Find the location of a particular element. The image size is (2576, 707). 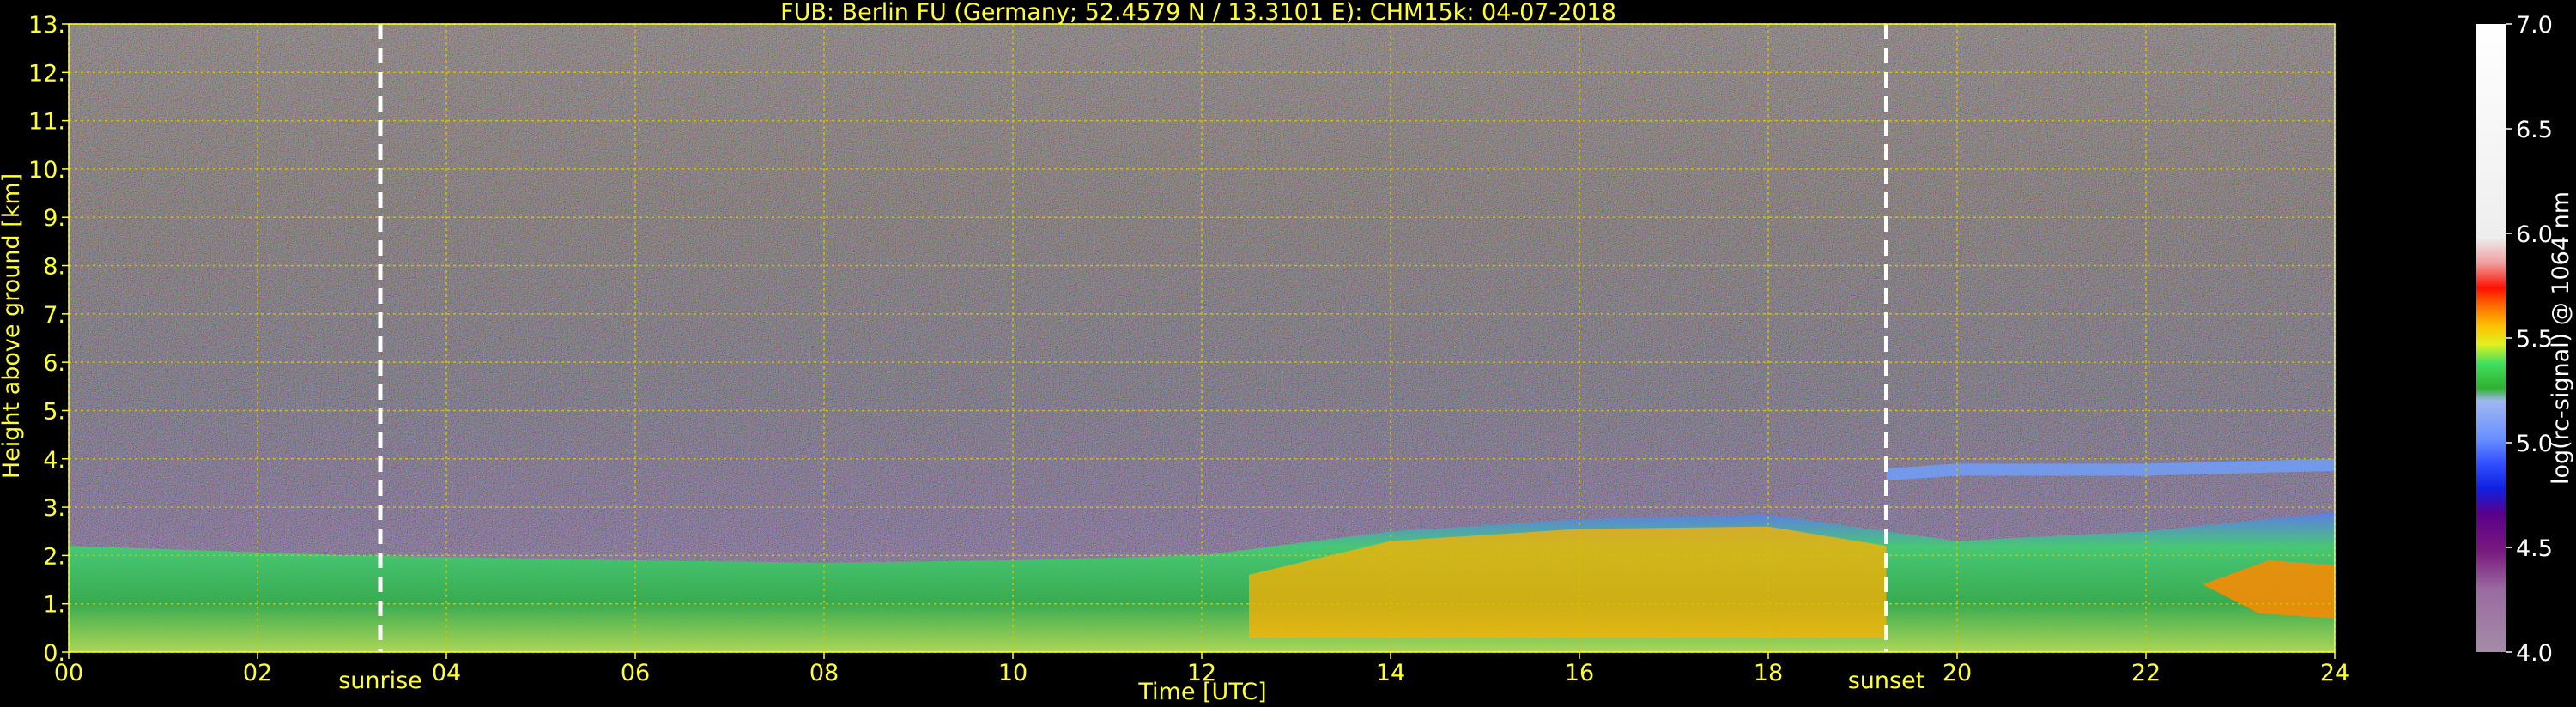

y-axis-label: Height above ground [km] is located at coordinates (12, 326).